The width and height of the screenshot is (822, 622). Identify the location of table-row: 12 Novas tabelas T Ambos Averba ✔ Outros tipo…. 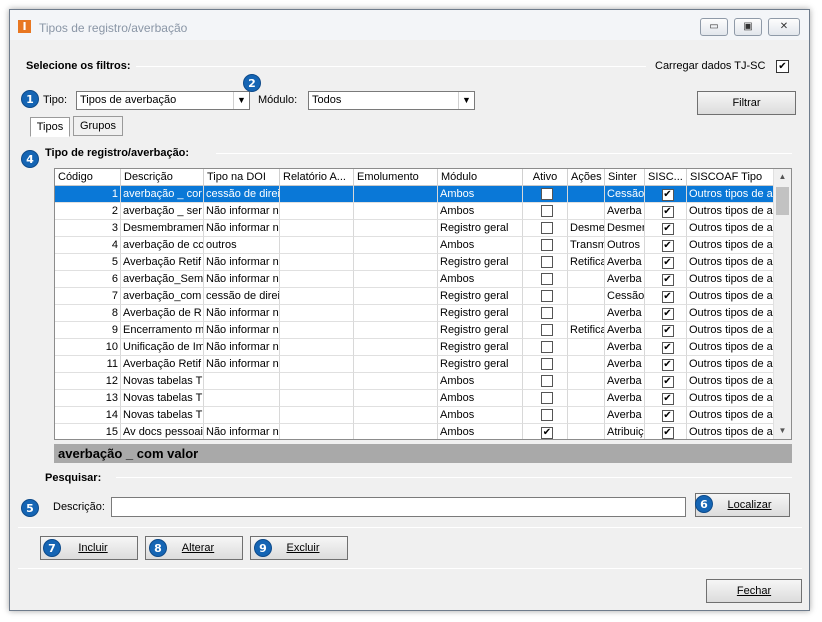
(415, 381).